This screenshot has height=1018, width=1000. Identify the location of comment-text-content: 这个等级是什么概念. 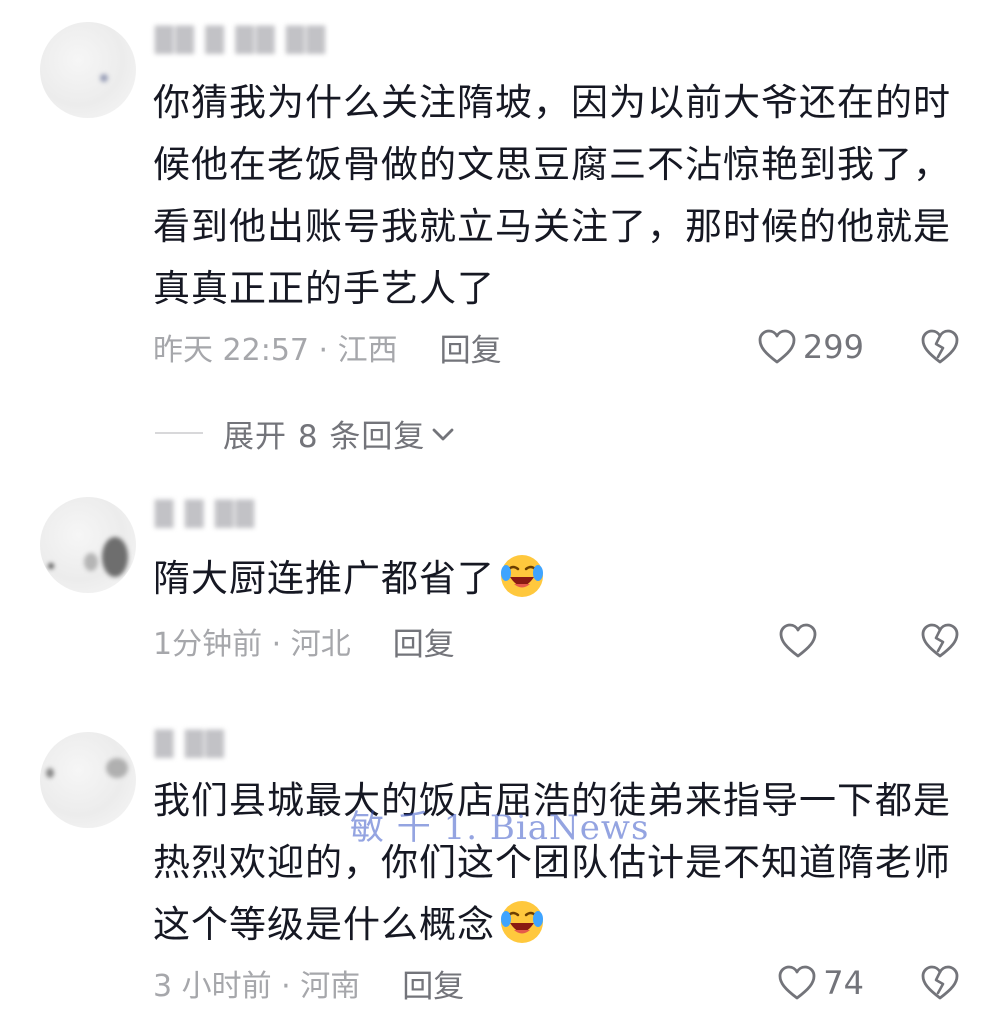
(324, 924).